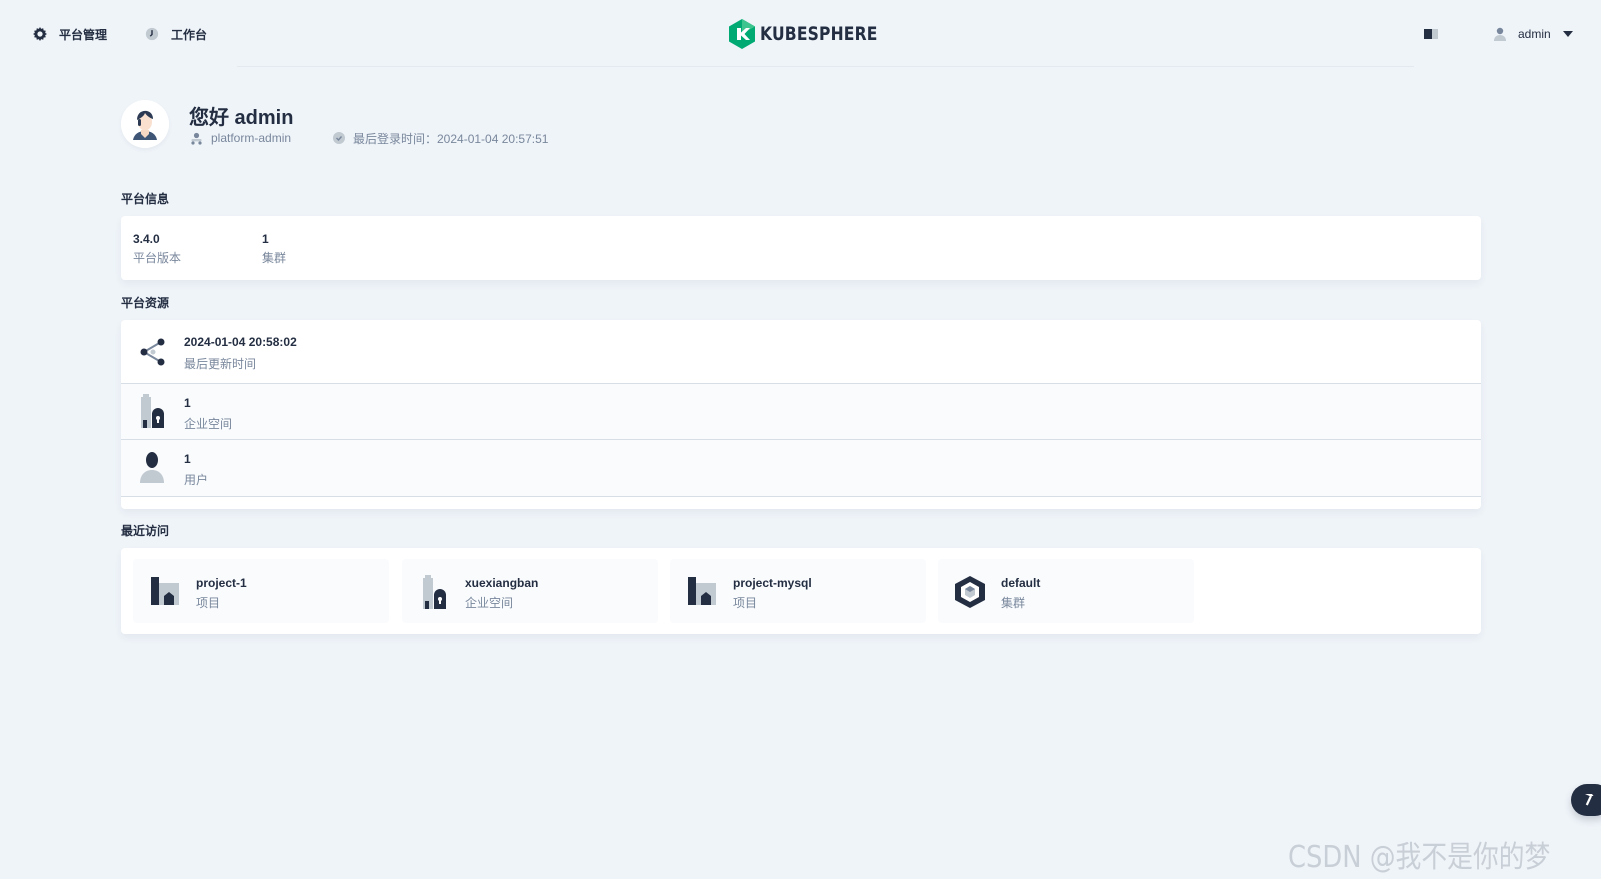 This screenshot has width=1601, height=879. Describe the element at coordinates (40, 34) in the screenshot. I see `gear-icon` at that location.